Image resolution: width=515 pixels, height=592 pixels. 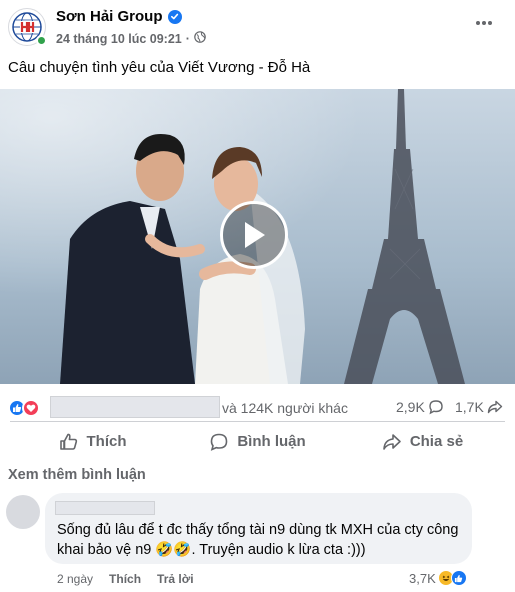 I want to click on comment-bubble-icon, so click(x=219, y=442).